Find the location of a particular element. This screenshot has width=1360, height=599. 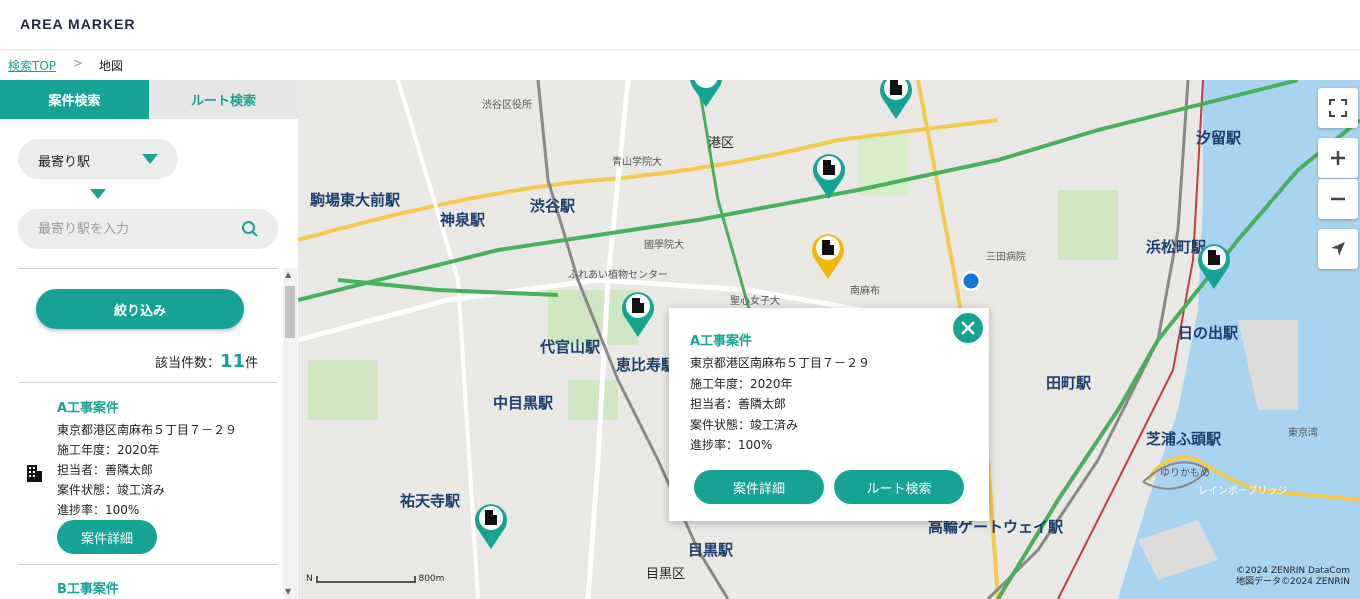

locate-me-button is located at coordinates (1338, 249).